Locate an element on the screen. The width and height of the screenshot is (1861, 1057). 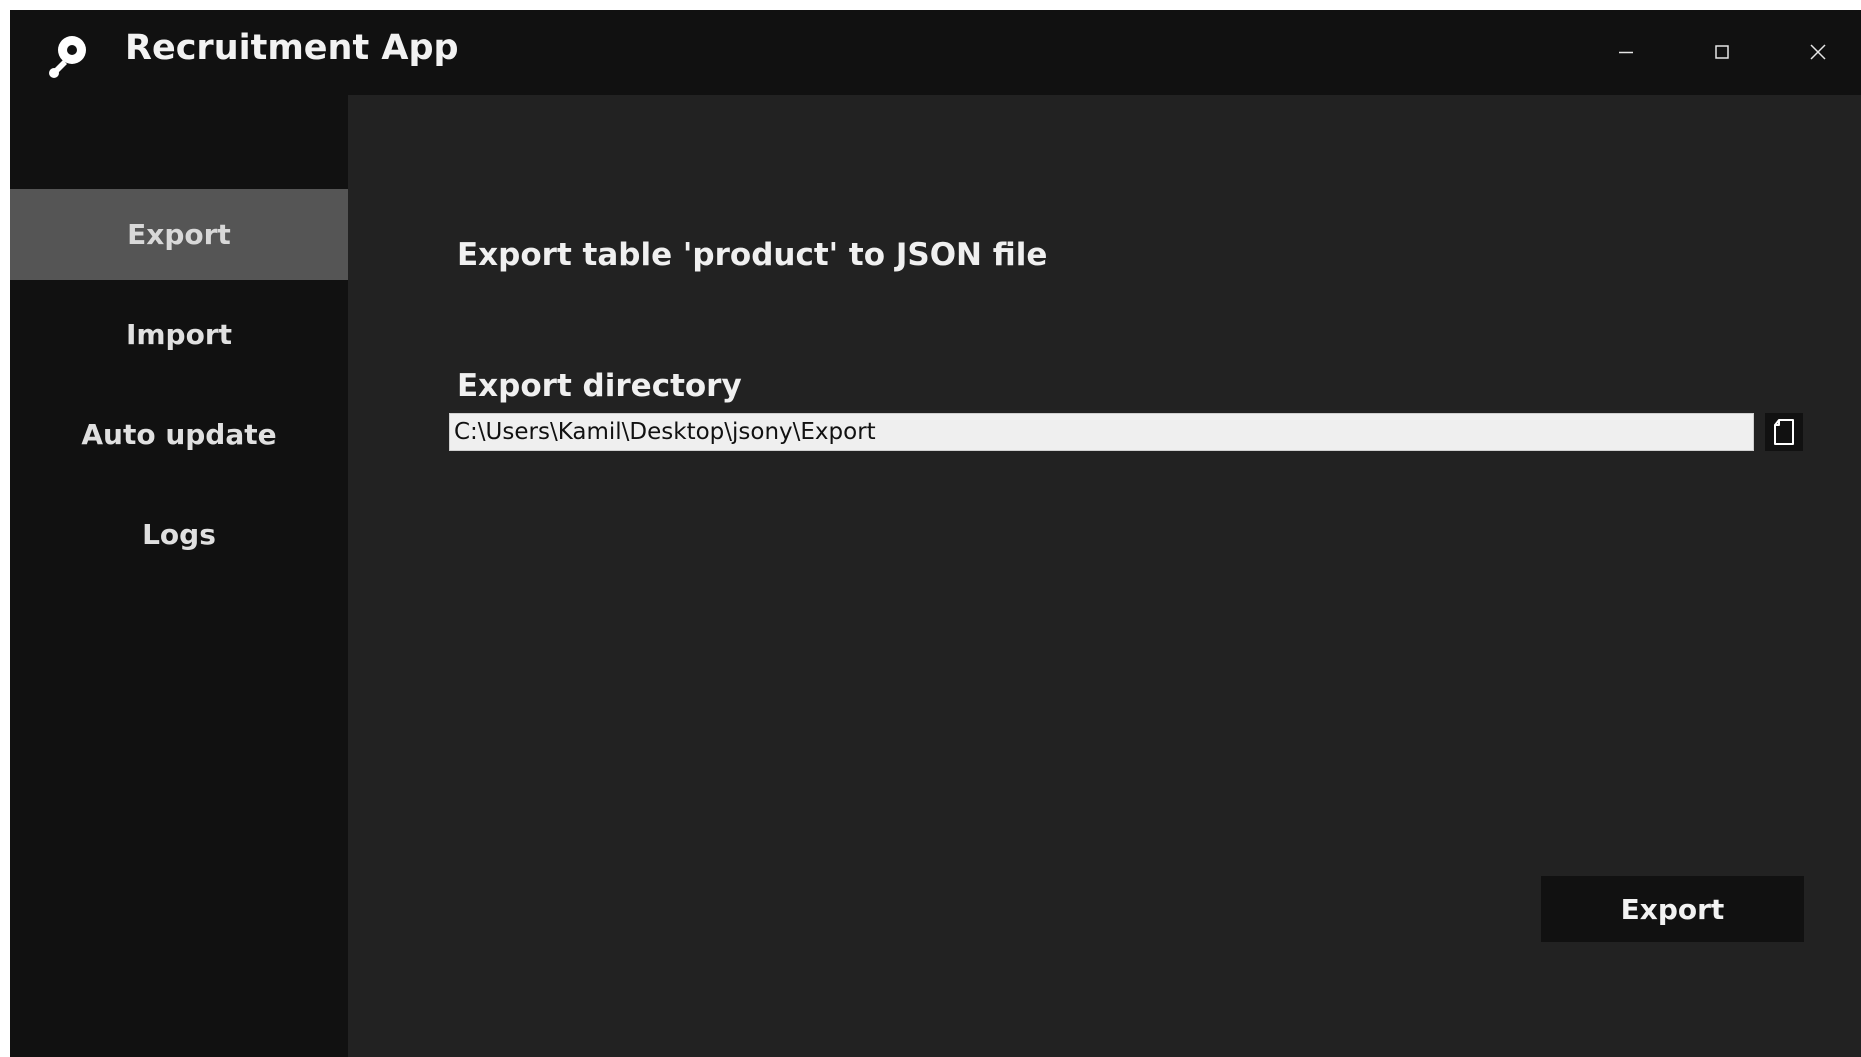
sidebar-item-label: Auto update is located at coordinates (179, 434).